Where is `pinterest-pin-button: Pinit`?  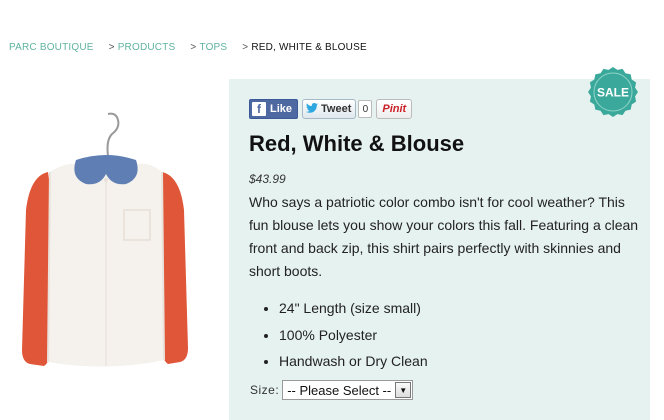 pinterest-pin-button: Pinit is located at coordinates (394, 109).